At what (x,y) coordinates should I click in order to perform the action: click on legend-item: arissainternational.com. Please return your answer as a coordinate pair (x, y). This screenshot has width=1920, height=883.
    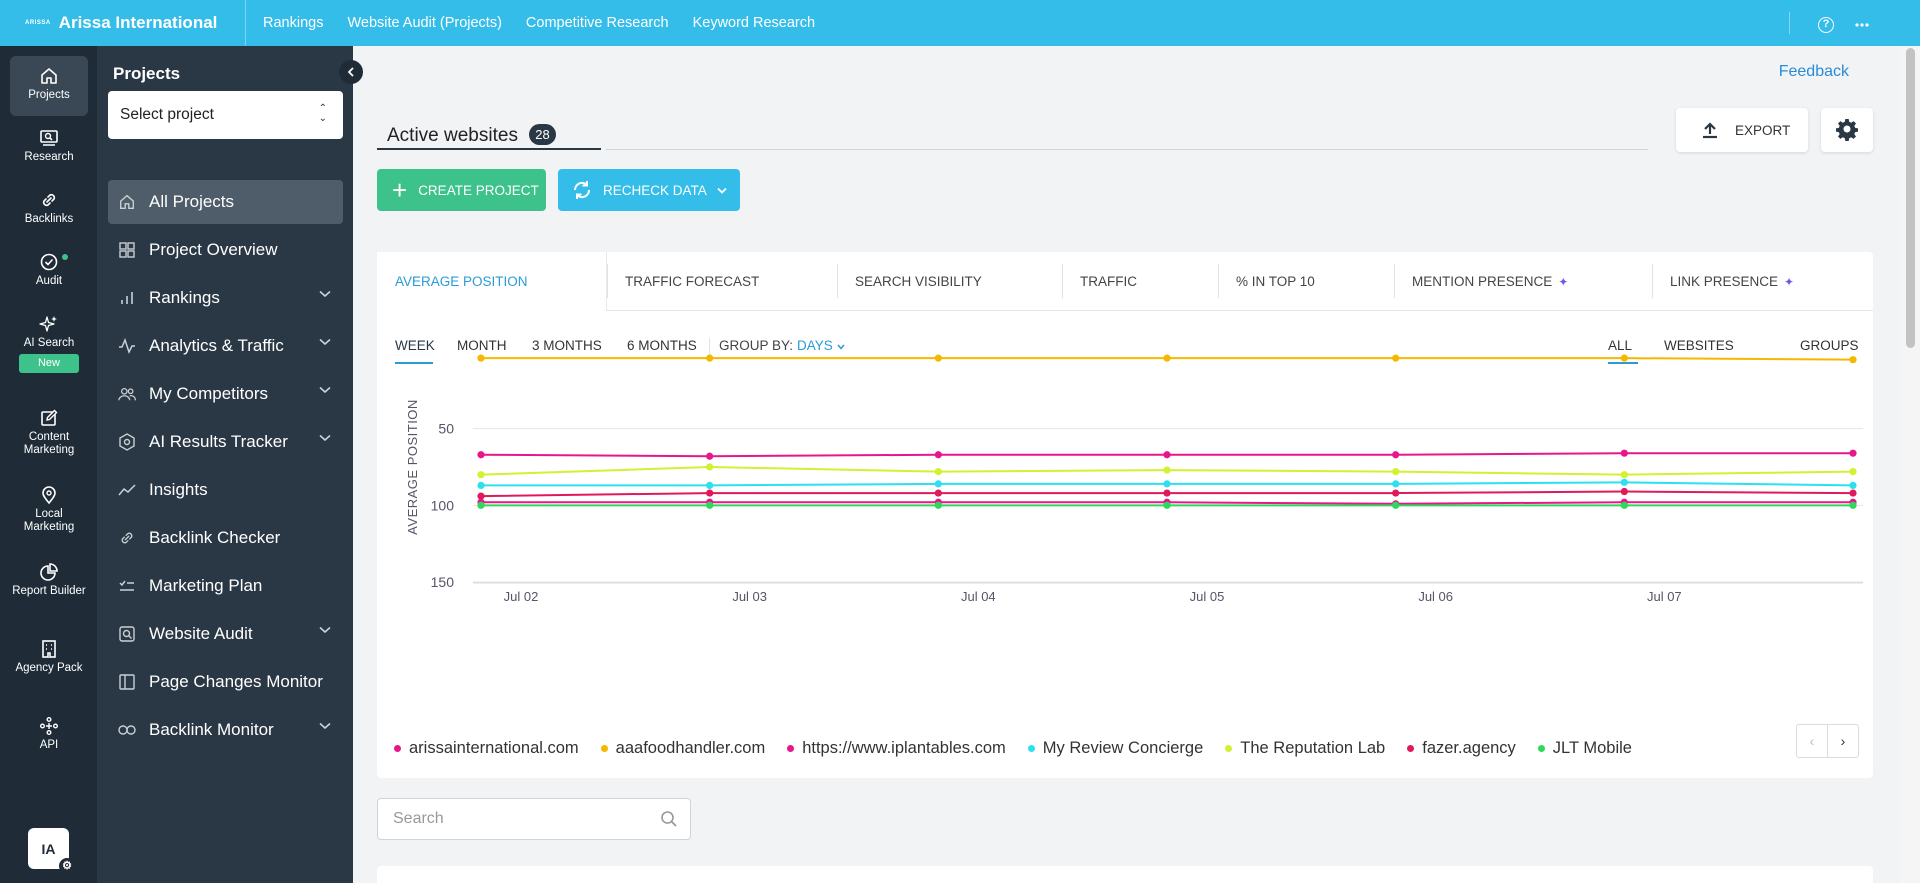
    Looking at the image, I should click on (486, 748).